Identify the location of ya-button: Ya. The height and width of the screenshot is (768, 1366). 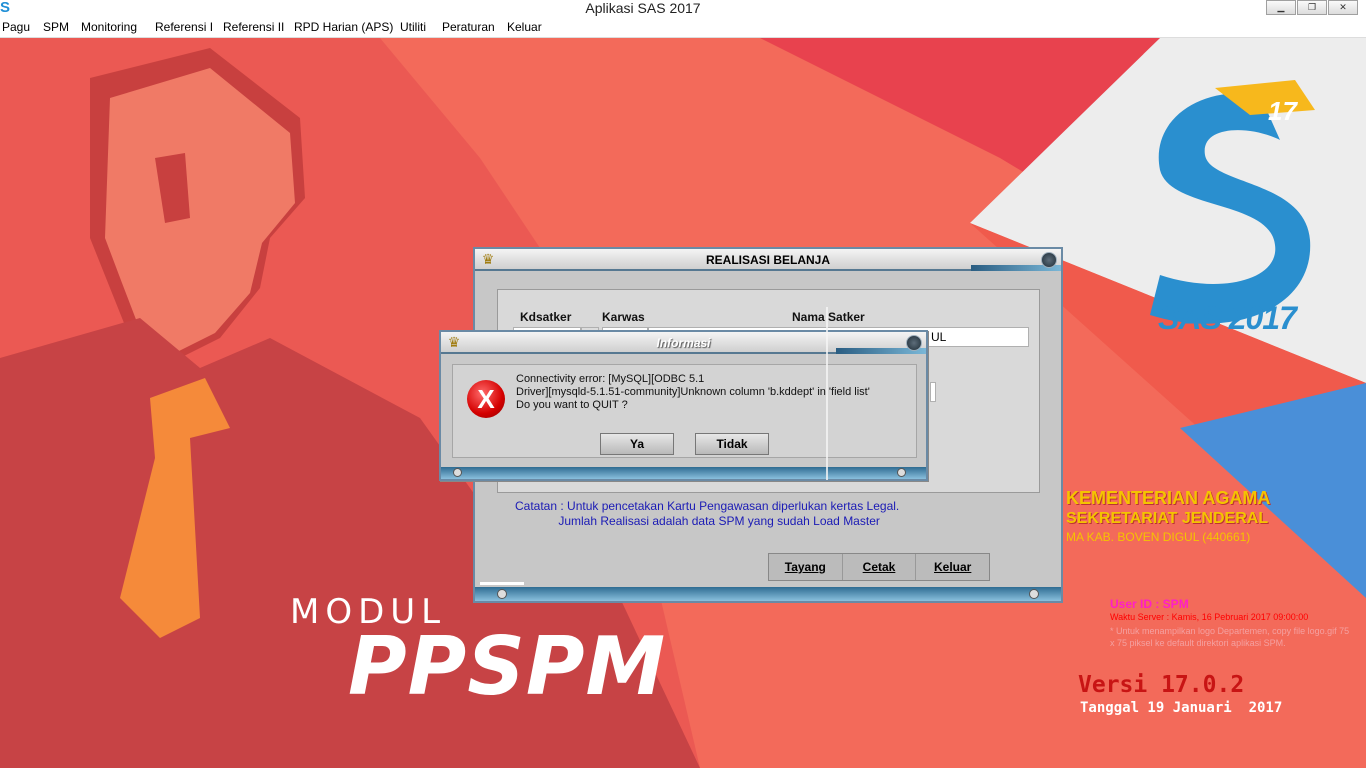
(637, 444).